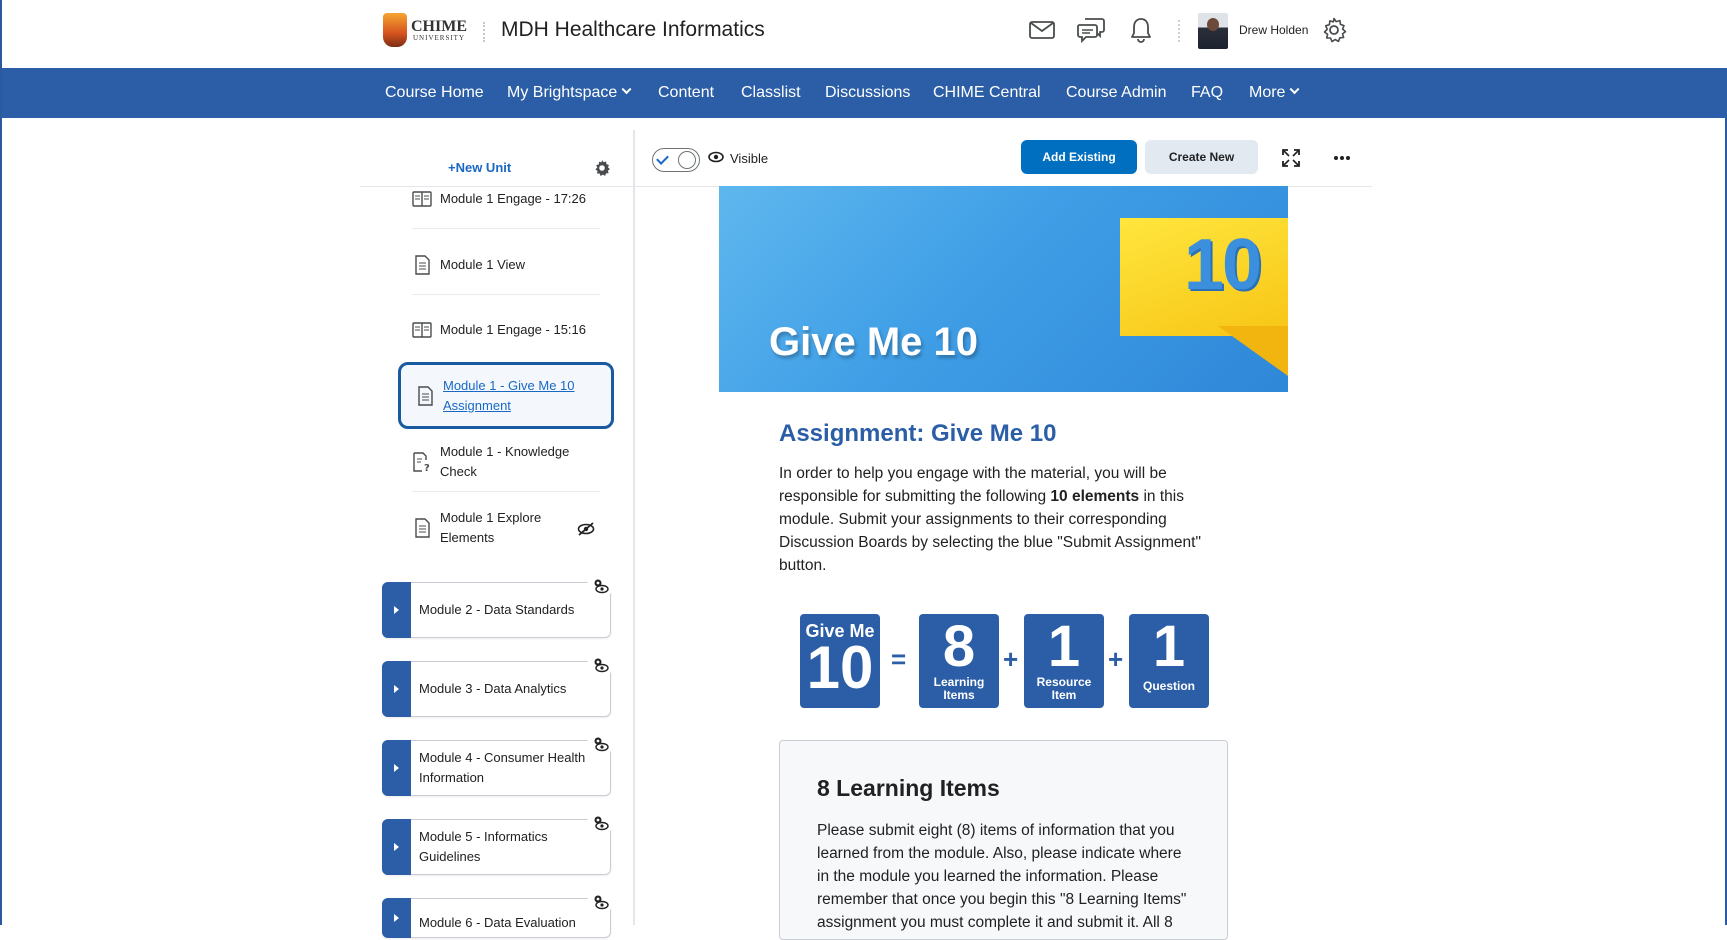 This screenshot has width=1727, height=940. What do you see at coordinates (602, 168) in the screenshot?
I see `settings-gear-icon` at bounding box center [602, 168].